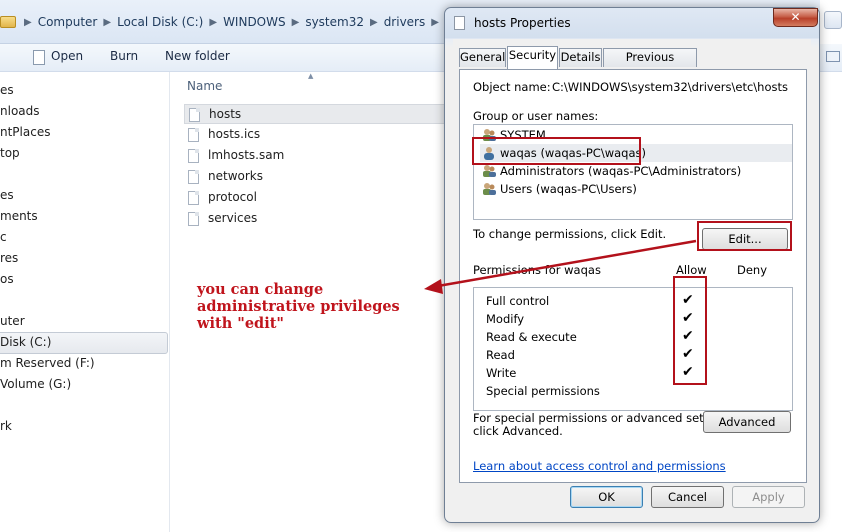 The height and width of the screenshot is (532, 842). I want to click on tab-previous-versions: Previous Versions, so click(650, 64).